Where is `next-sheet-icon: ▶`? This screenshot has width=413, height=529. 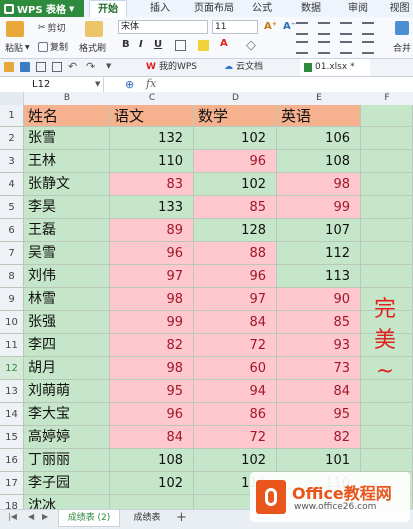 next-sheet-icon: ▶ is located at coordinates (45, 516).